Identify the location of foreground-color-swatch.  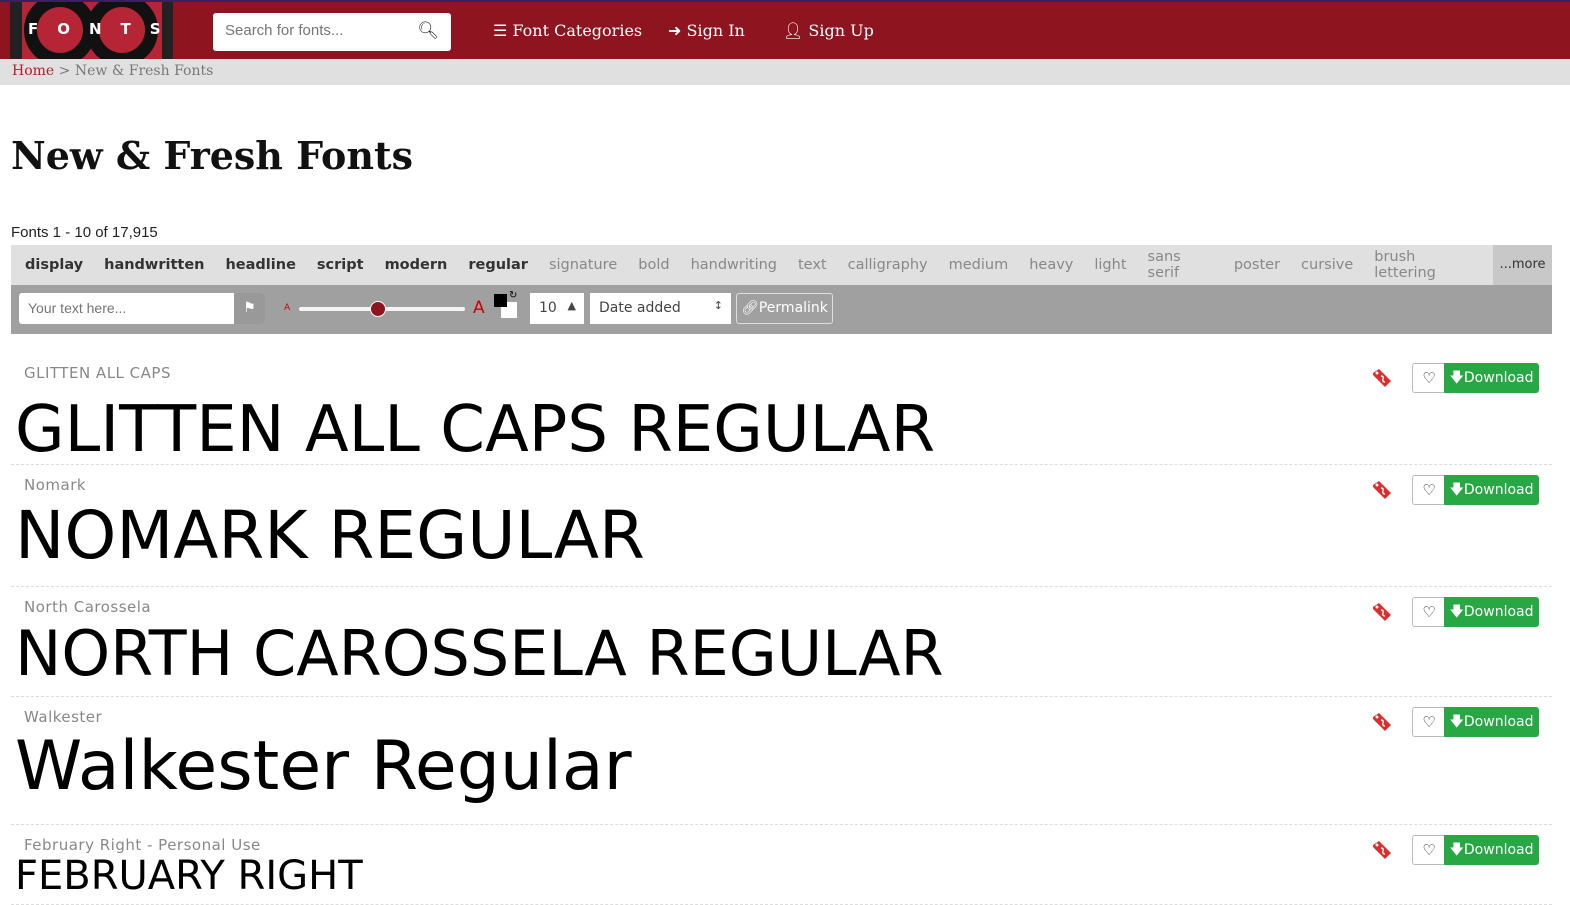
(500, 300).